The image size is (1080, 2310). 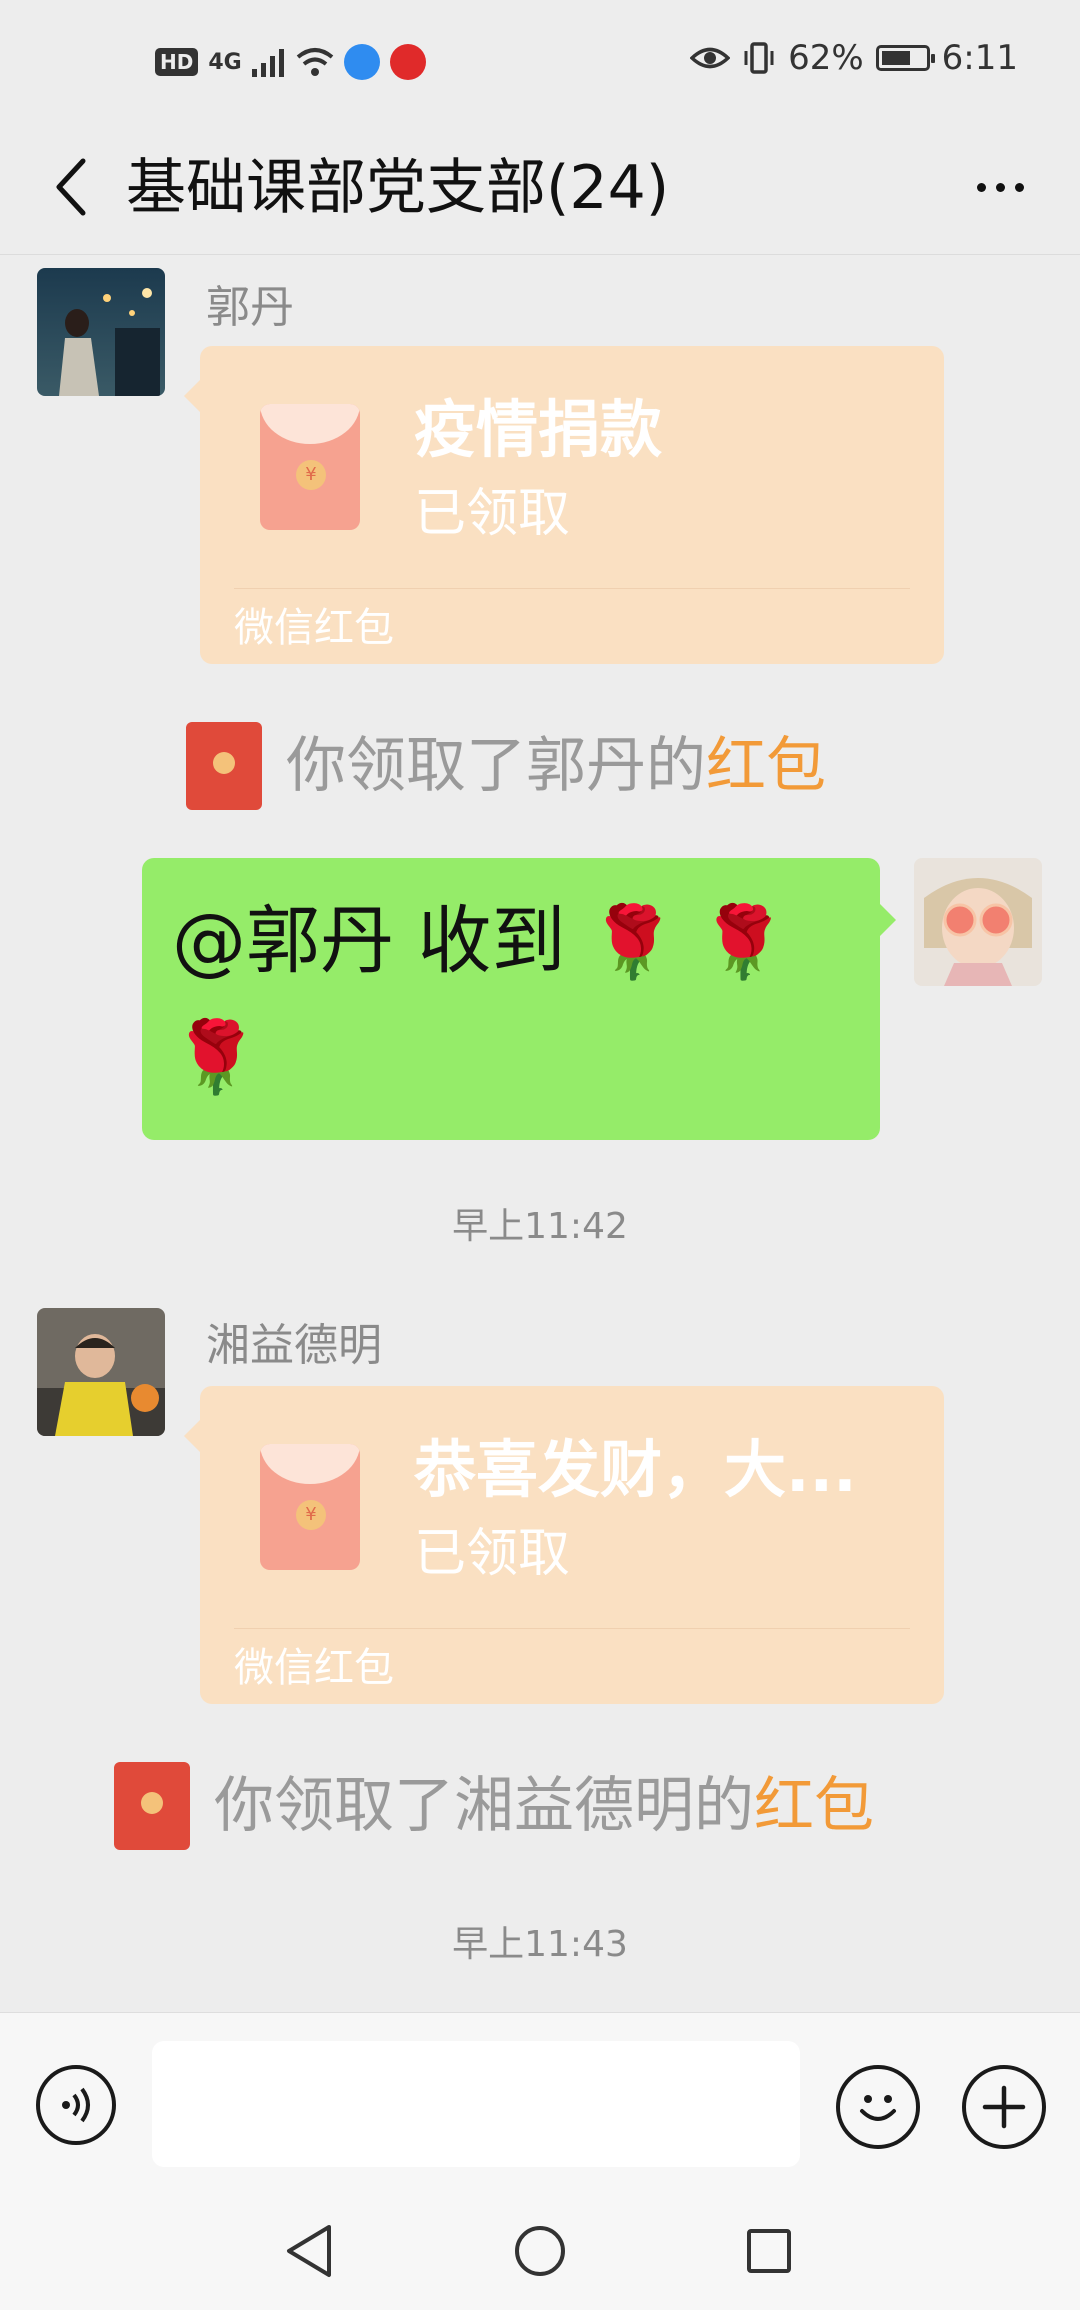 I want to click on nav-recents-button, so click(x=769, y=2251).